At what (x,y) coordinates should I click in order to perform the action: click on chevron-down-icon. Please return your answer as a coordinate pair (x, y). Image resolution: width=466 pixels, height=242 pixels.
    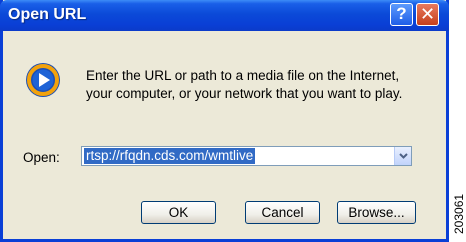
    Looking at the image, I should click on (403, 156).